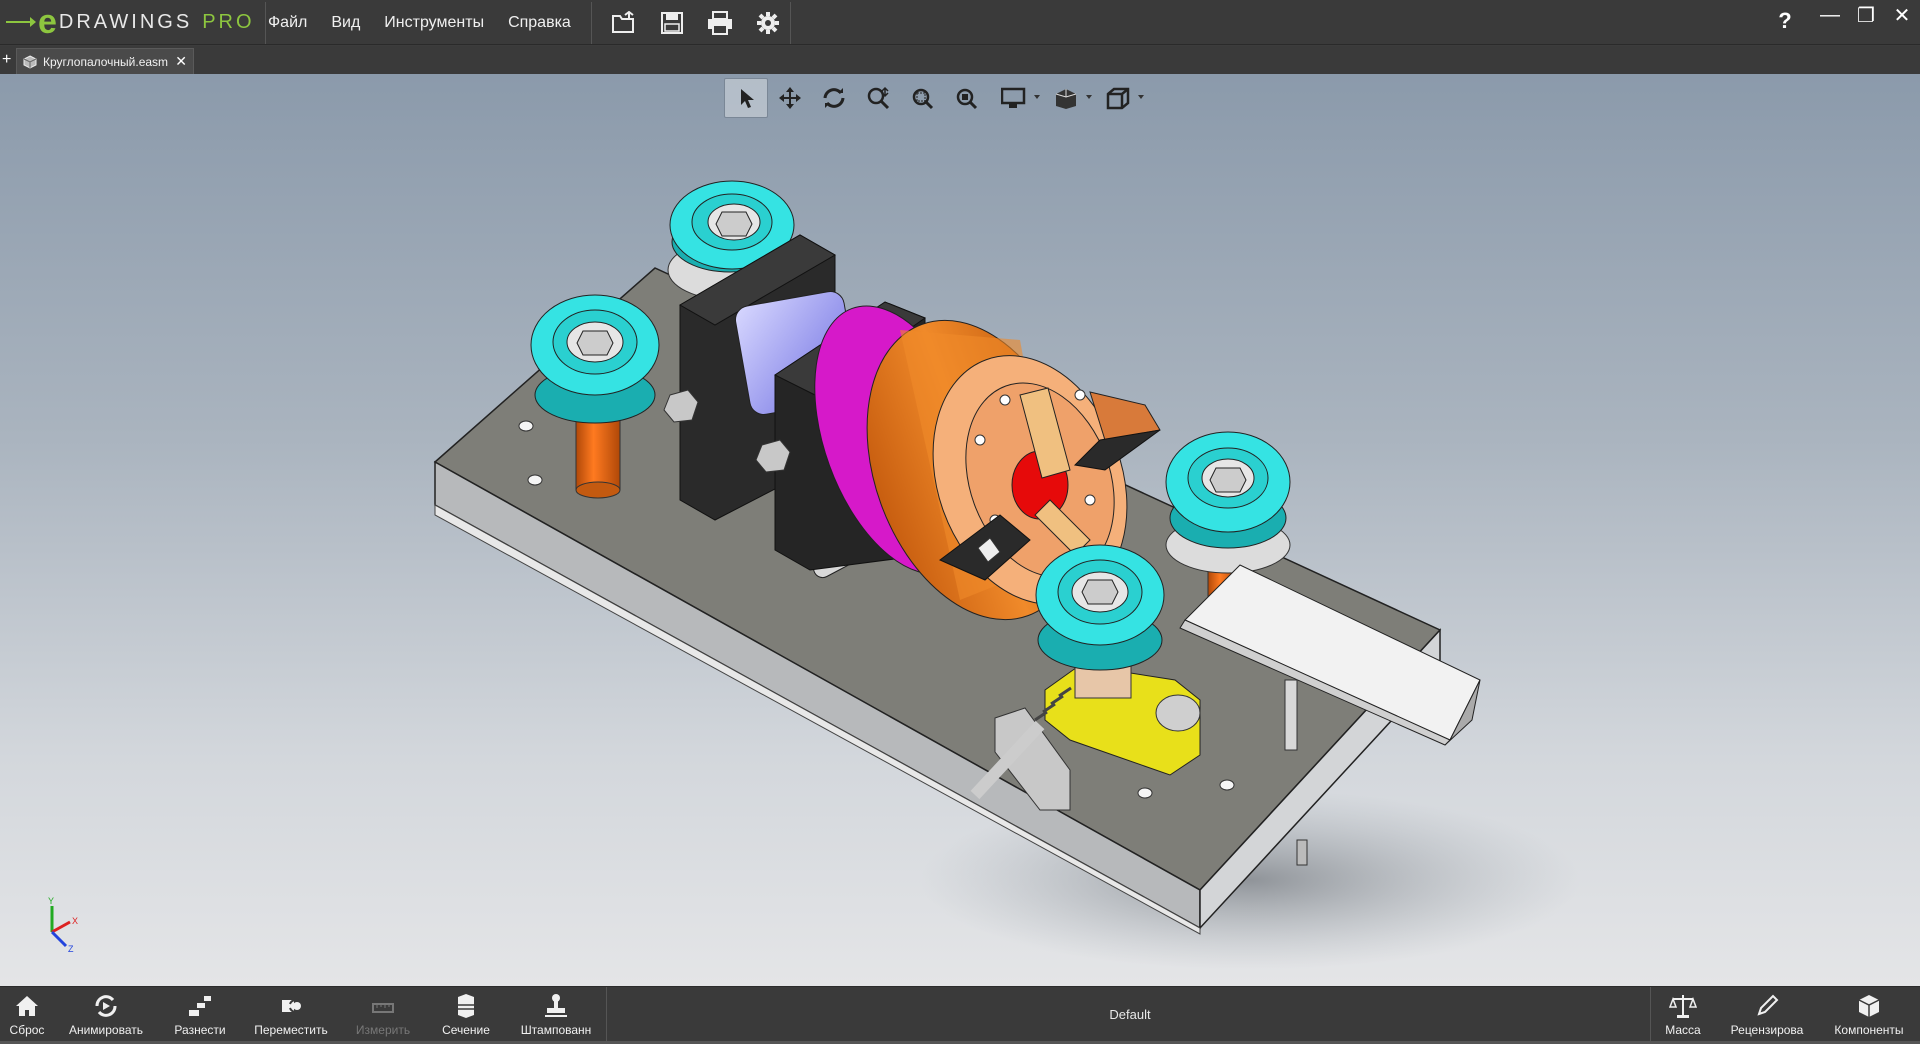 This screenshot has width=1920, height=1044. What do you see at coordinates (466, 1006) in the screenshot?
I see `section-icon` at bounding box center [466, 1006].